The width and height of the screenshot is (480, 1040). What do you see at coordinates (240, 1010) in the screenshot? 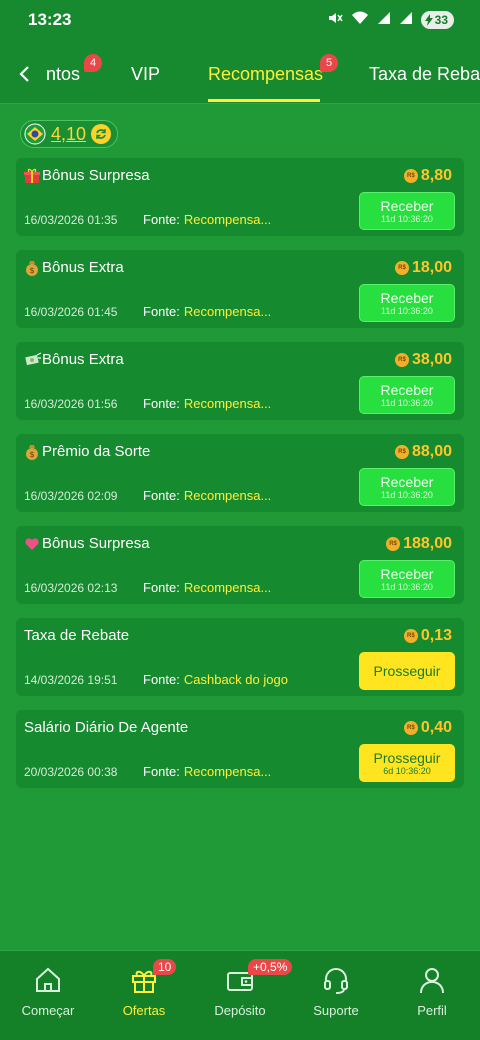
I see `nav-deposit-label: Depósito` at bounding box center [240, 1010].